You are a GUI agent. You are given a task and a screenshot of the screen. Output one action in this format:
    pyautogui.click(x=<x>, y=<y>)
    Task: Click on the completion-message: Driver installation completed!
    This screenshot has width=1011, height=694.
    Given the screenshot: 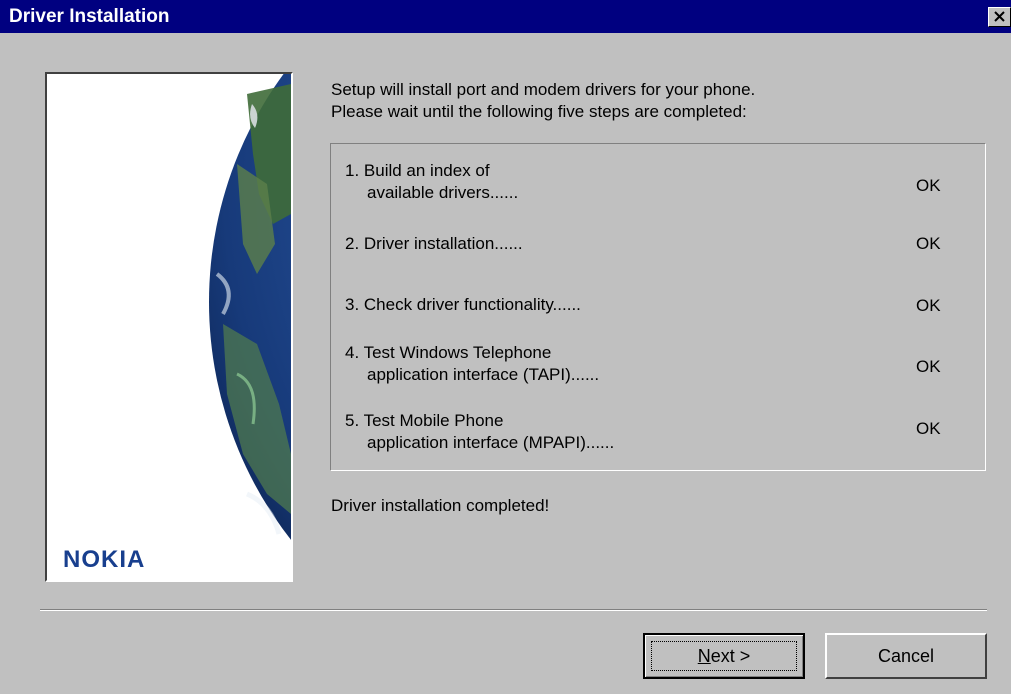 What is the action you would take?
    pyautogui.click(x=440, y=505)
    